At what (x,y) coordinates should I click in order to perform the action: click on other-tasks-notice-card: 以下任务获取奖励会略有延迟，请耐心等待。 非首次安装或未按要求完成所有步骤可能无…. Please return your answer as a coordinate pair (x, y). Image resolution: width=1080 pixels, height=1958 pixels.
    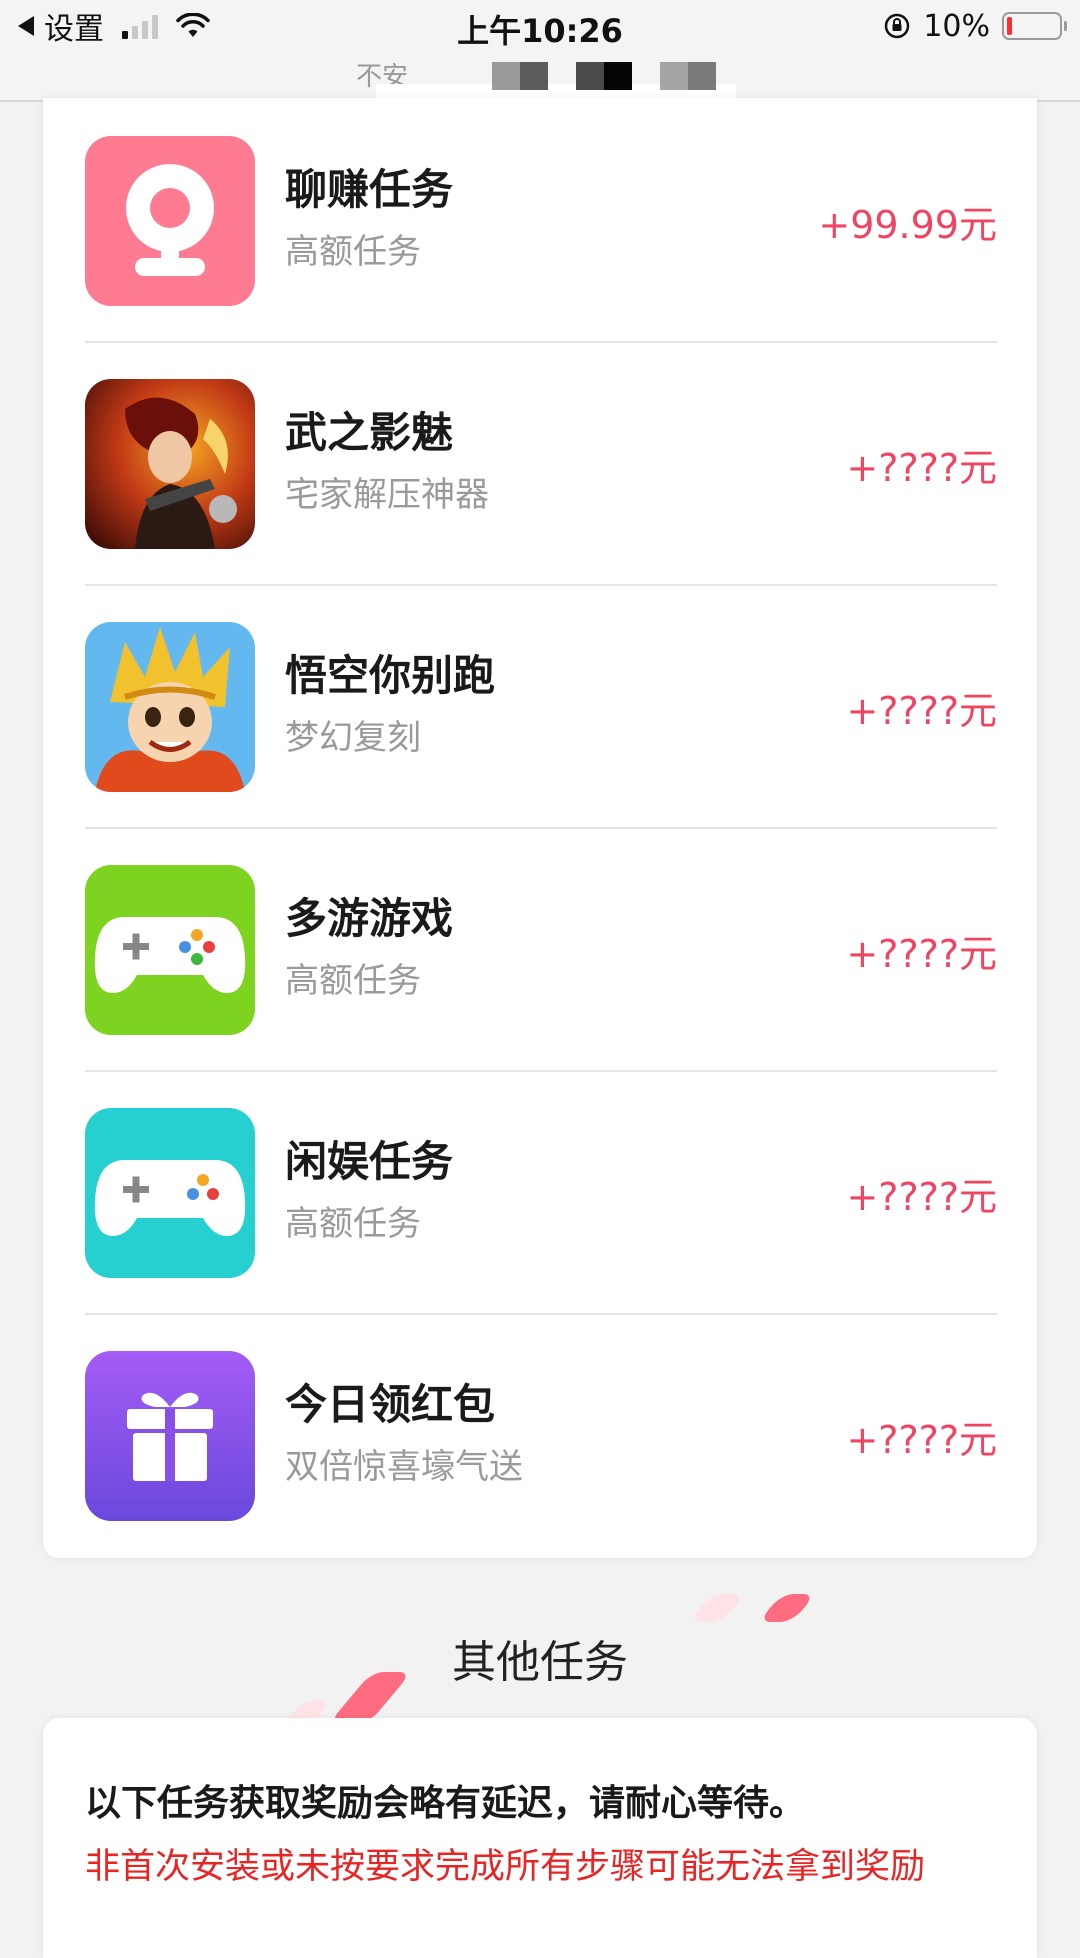
    Looking at the image, I should click on (540, 1838).